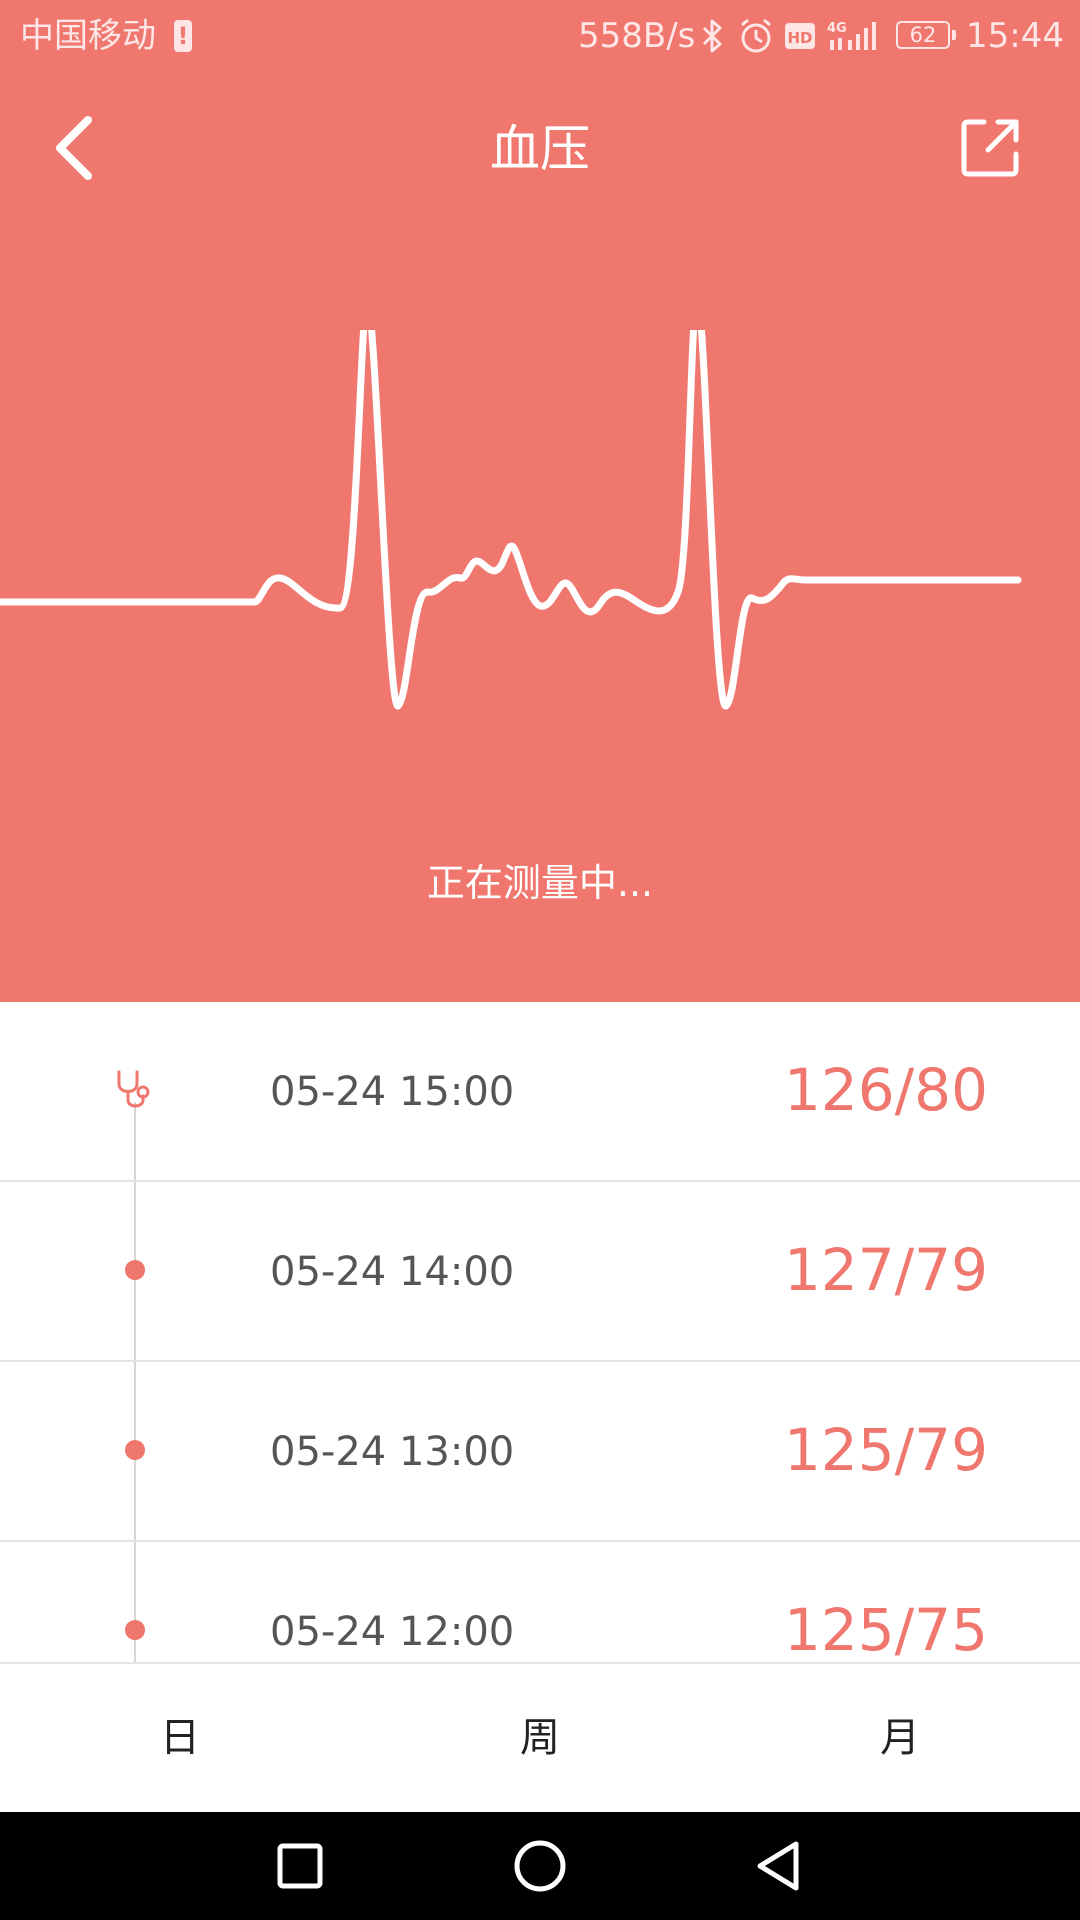 Image resolution: width=1080 pixels, height=1920 pixels. Describe the element at coordinates (392, 1632) in the screenshot. I see `record-time: 05-24 12:00` at that location.